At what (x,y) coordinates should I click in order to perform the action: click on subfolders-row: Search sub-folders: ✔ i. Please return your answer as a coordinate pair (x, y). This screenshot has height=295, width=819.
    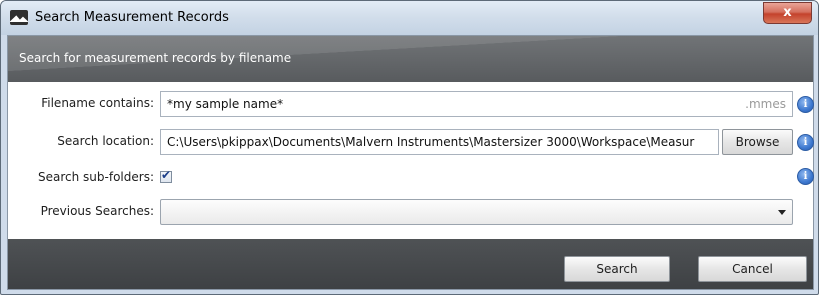
    Looking at the image, I should click on (411, 179).